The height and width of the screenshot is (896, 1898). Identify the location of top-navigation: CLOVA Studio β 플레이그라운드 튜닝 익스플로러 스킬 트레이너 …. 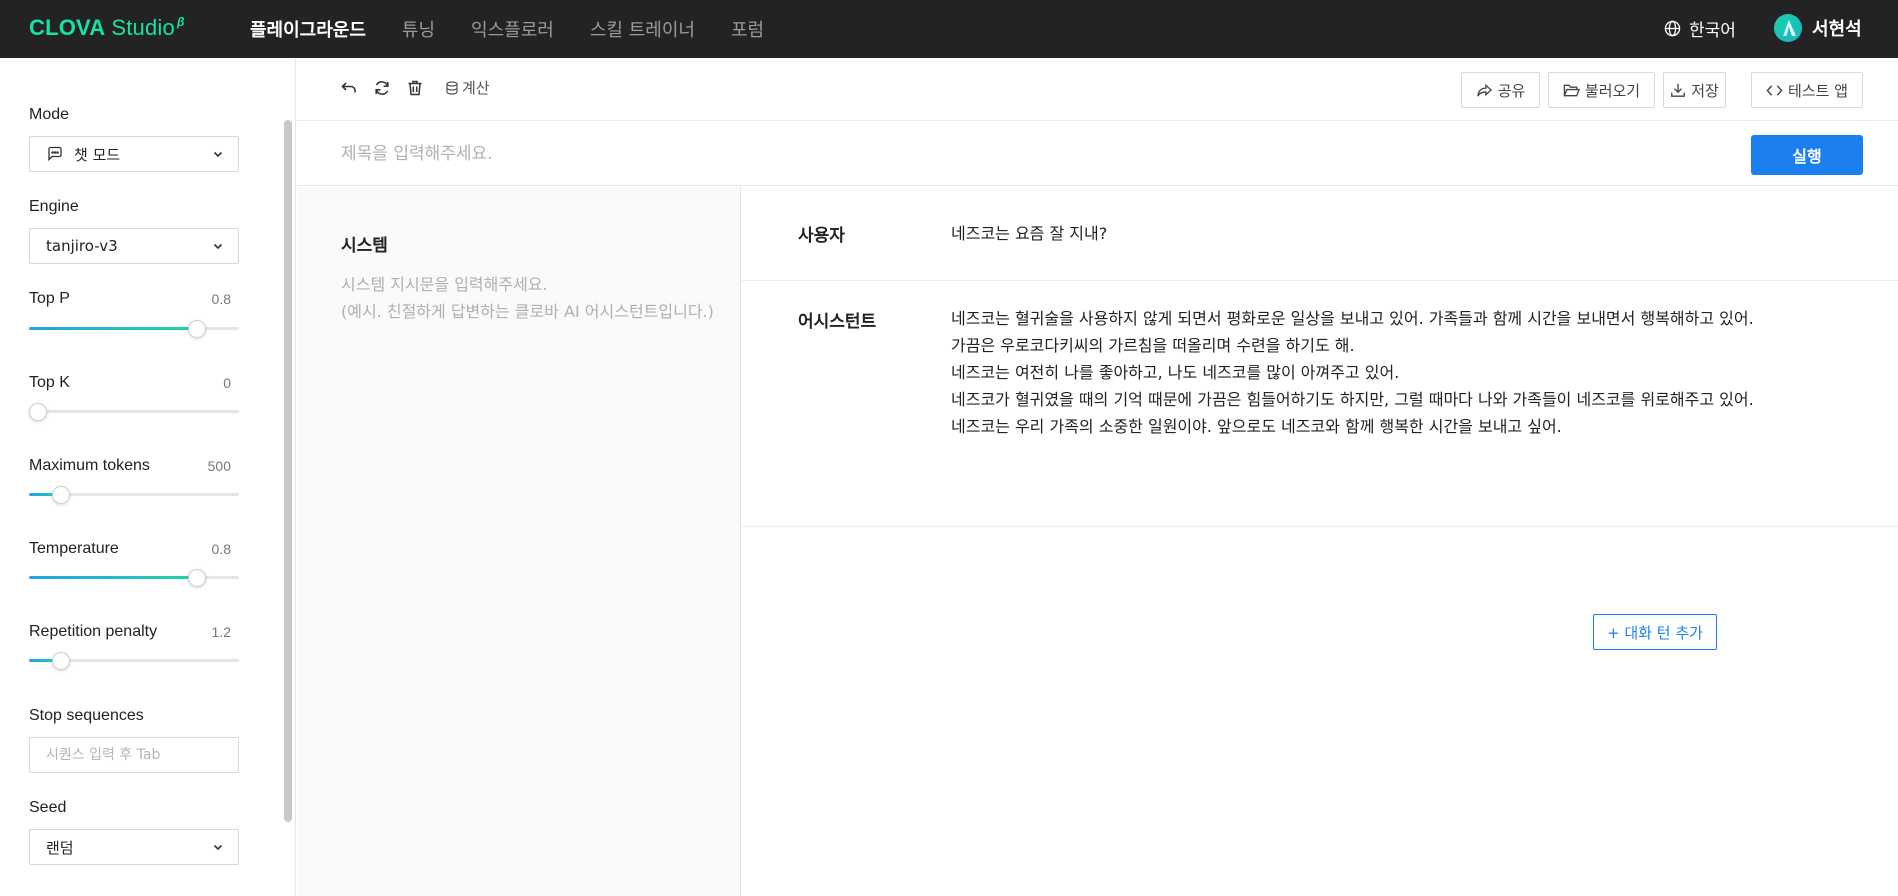
(949, 29).